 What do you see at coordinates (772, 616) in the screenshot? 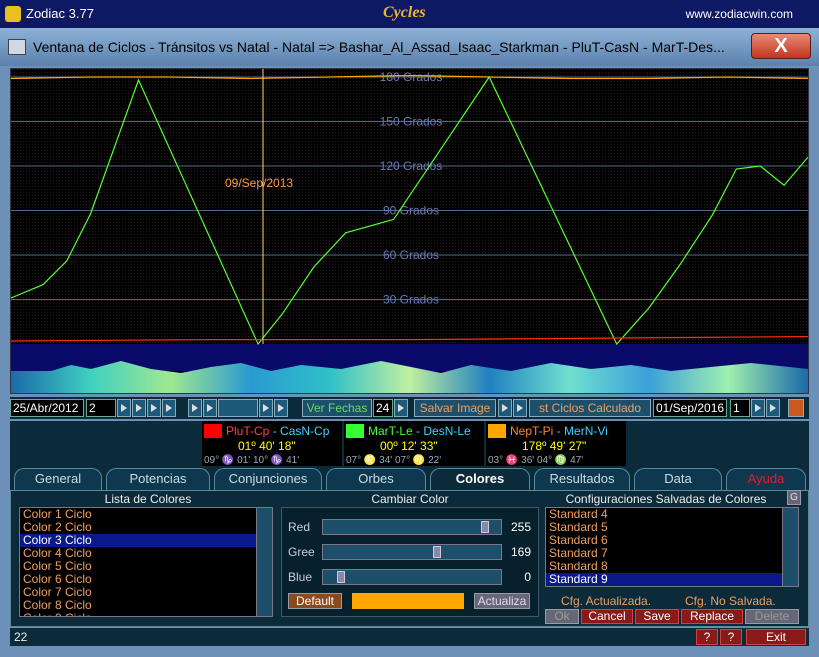
I see `delete-button: Delete` at bounding box center [772, 616].